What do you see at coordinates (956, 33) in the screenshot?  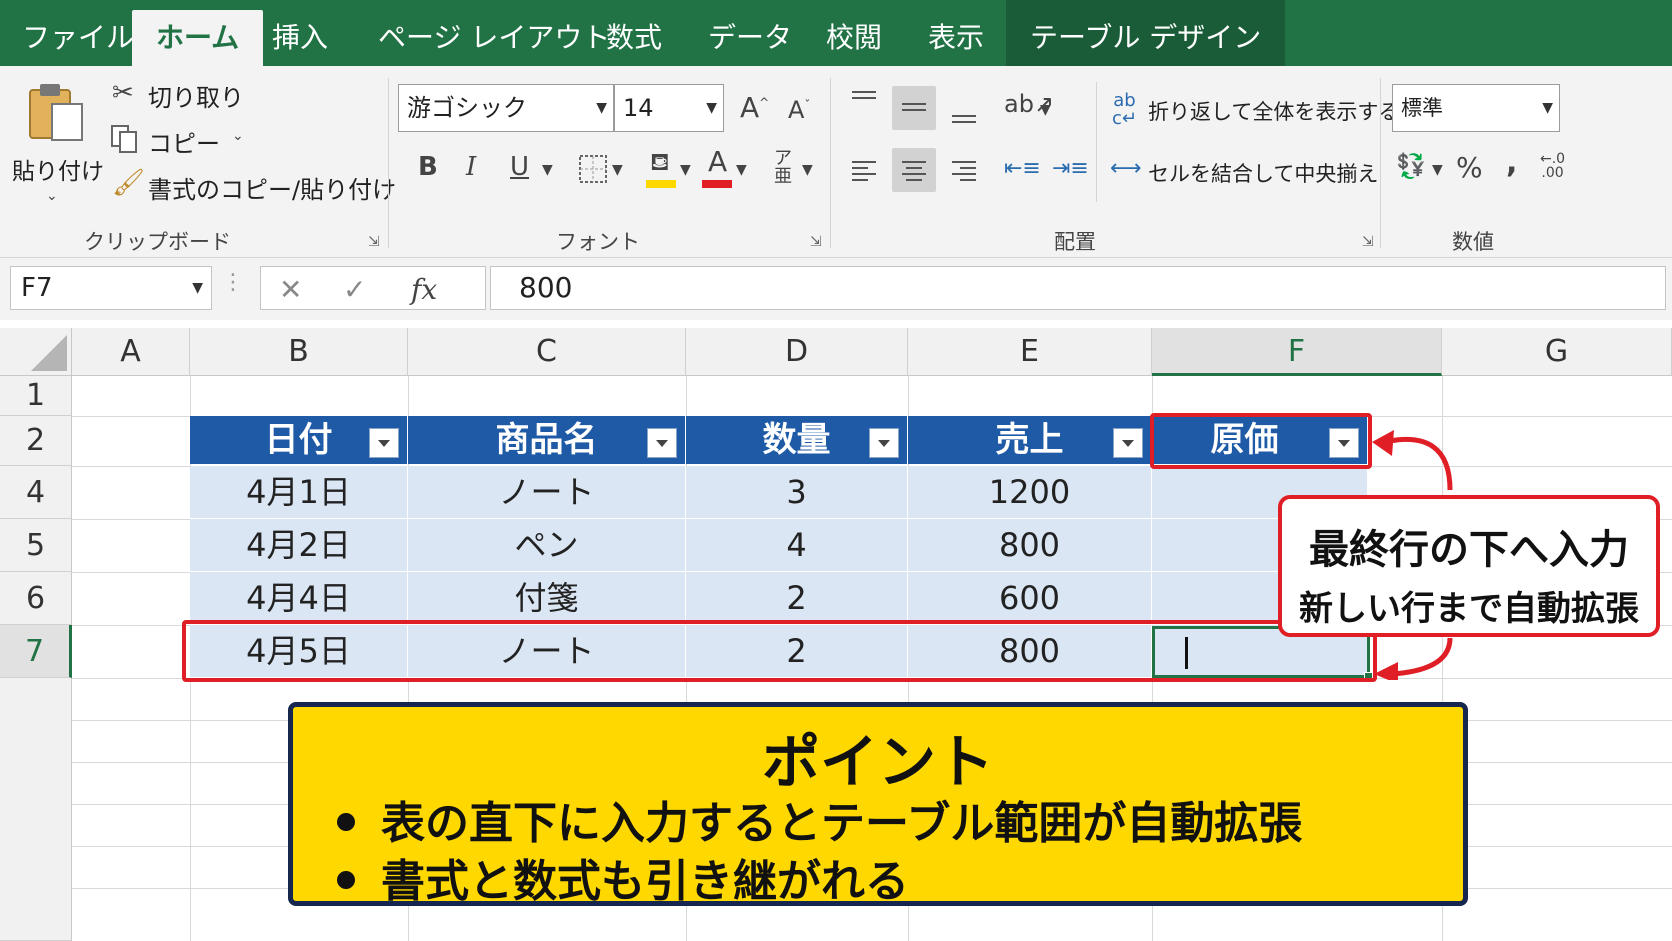 I see `tab-view: 表示` at bounding box center [956, 33].